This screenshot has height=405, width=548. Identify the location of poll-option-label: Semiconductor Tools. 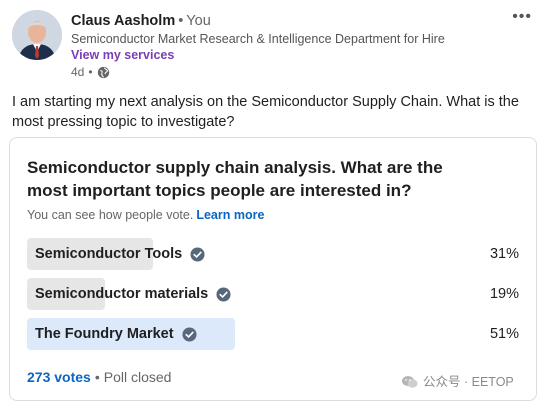
(109, 254).